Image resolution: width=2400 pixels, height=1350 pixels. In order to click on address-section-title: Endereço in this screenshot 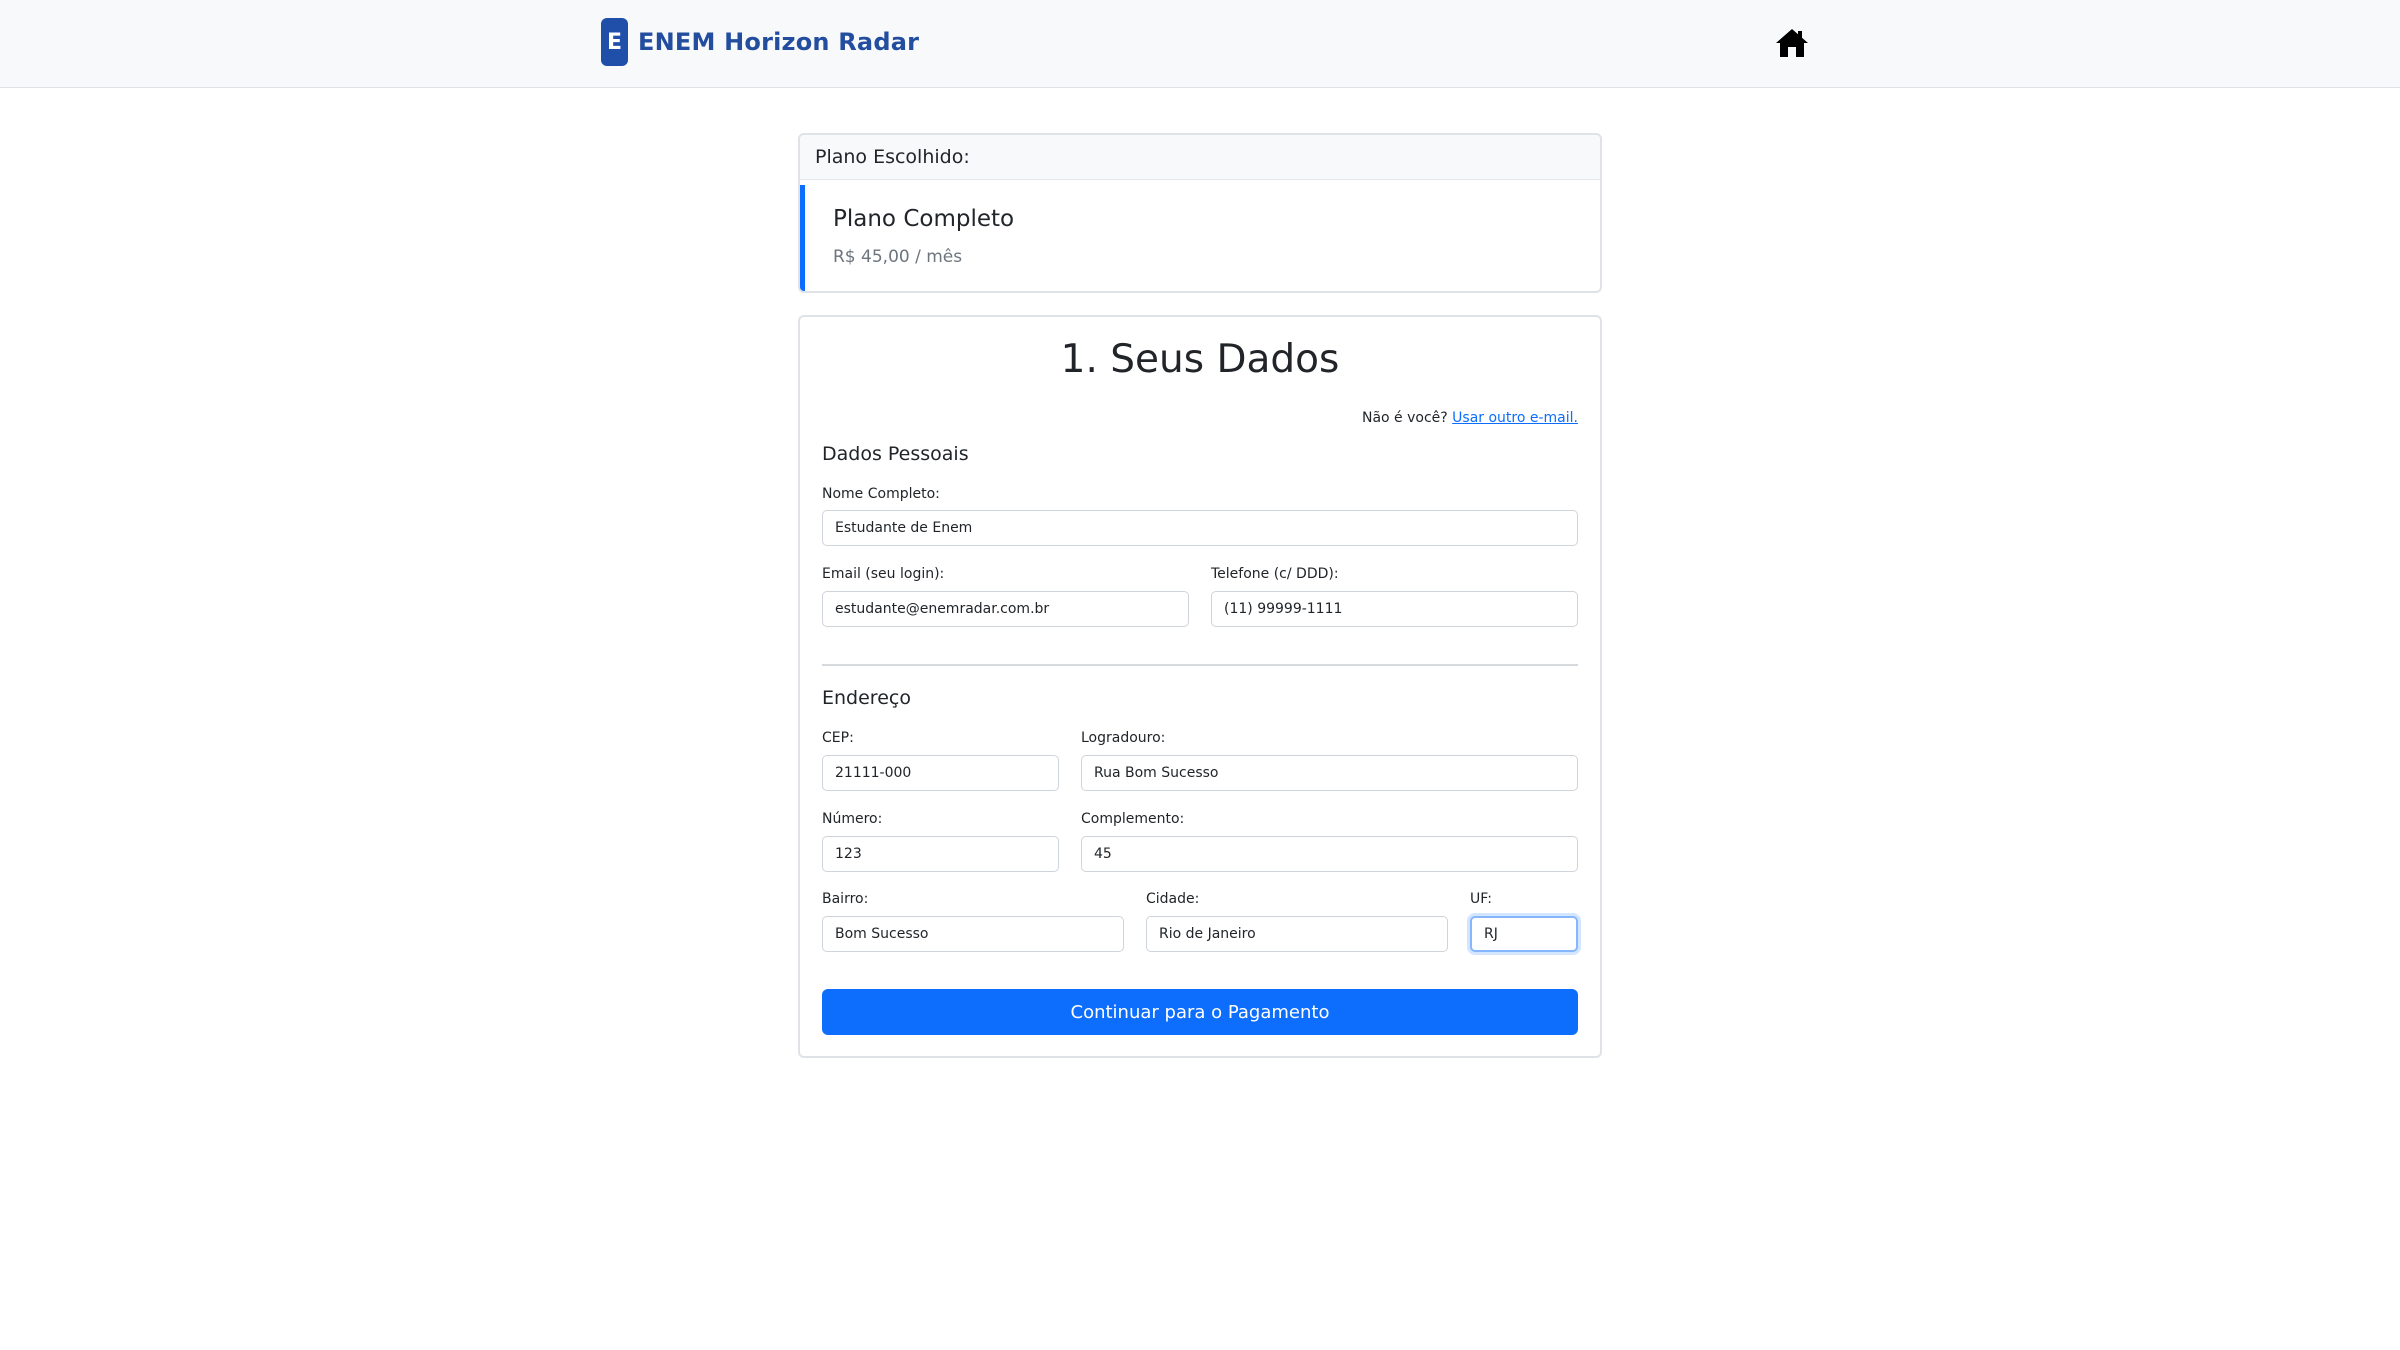, I will do `click(866, 698)`.